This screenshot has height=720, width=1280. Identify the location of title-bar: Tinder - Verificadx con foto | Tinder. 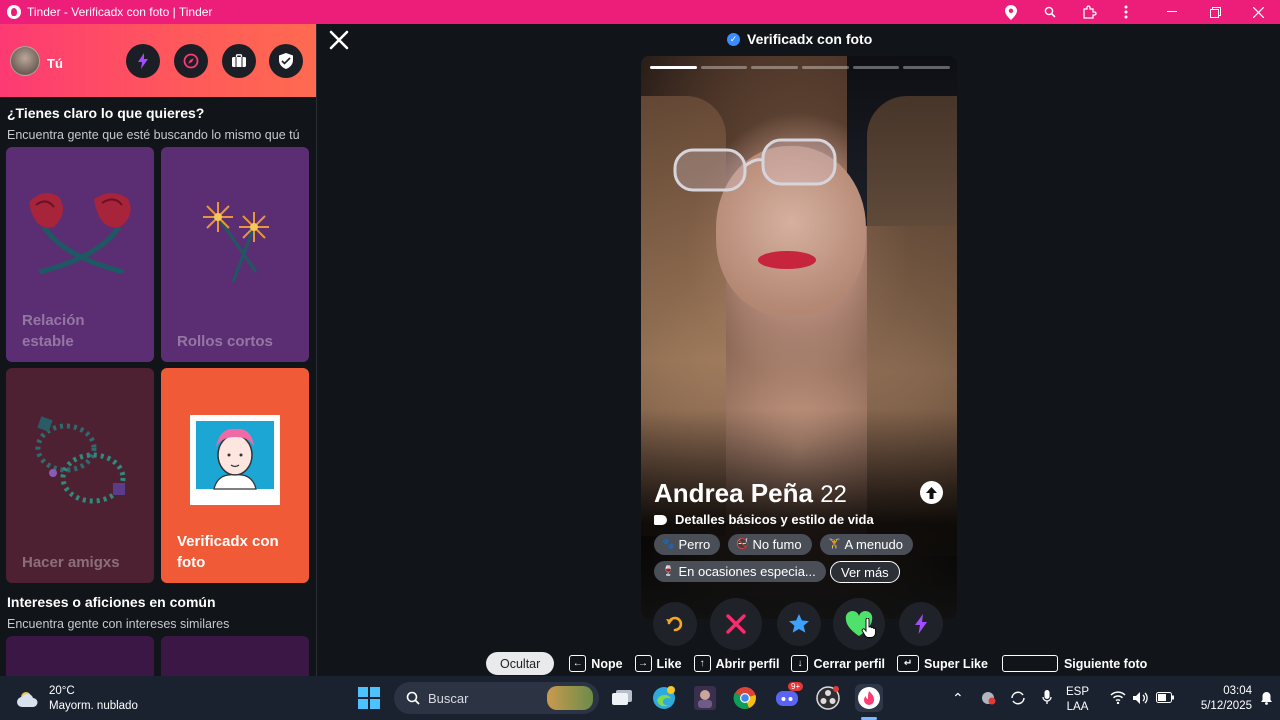
(640, 12).